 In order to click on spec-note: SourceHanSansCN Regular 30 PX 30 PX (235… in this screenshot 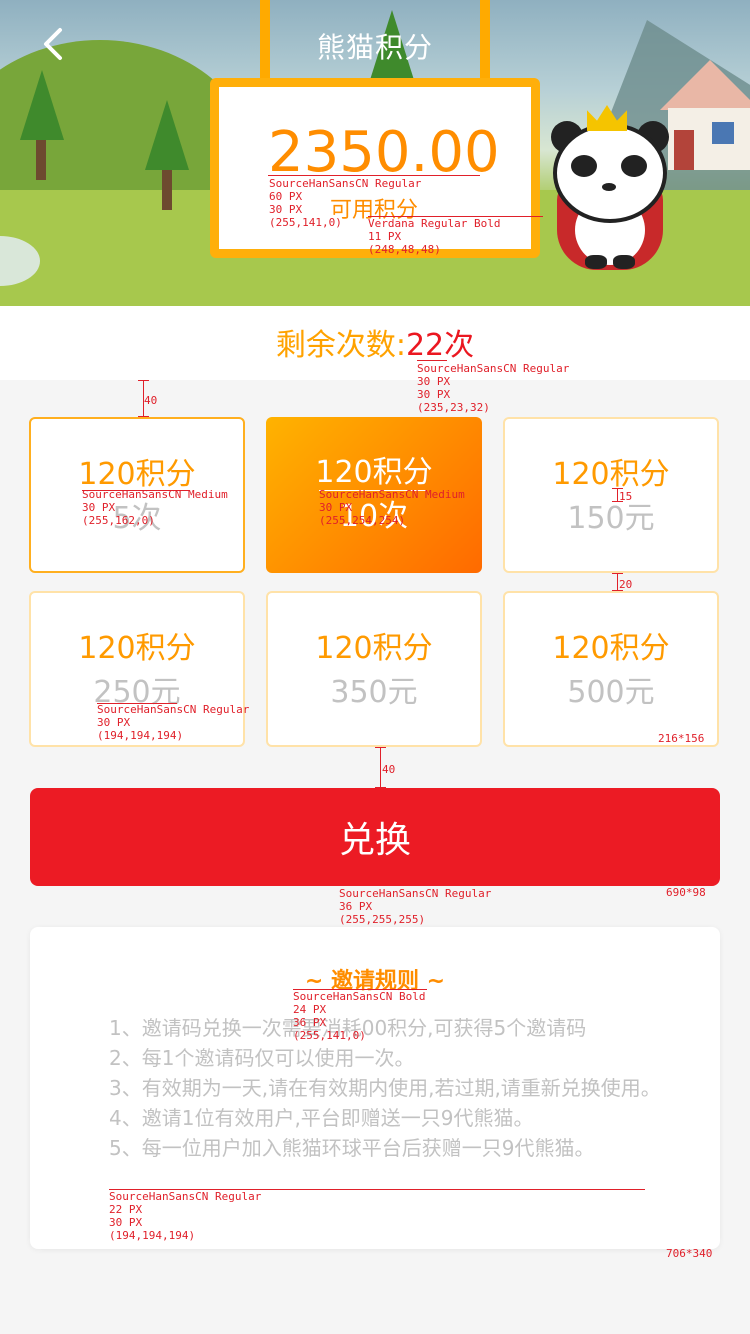, I will do `click(493, 388)`.